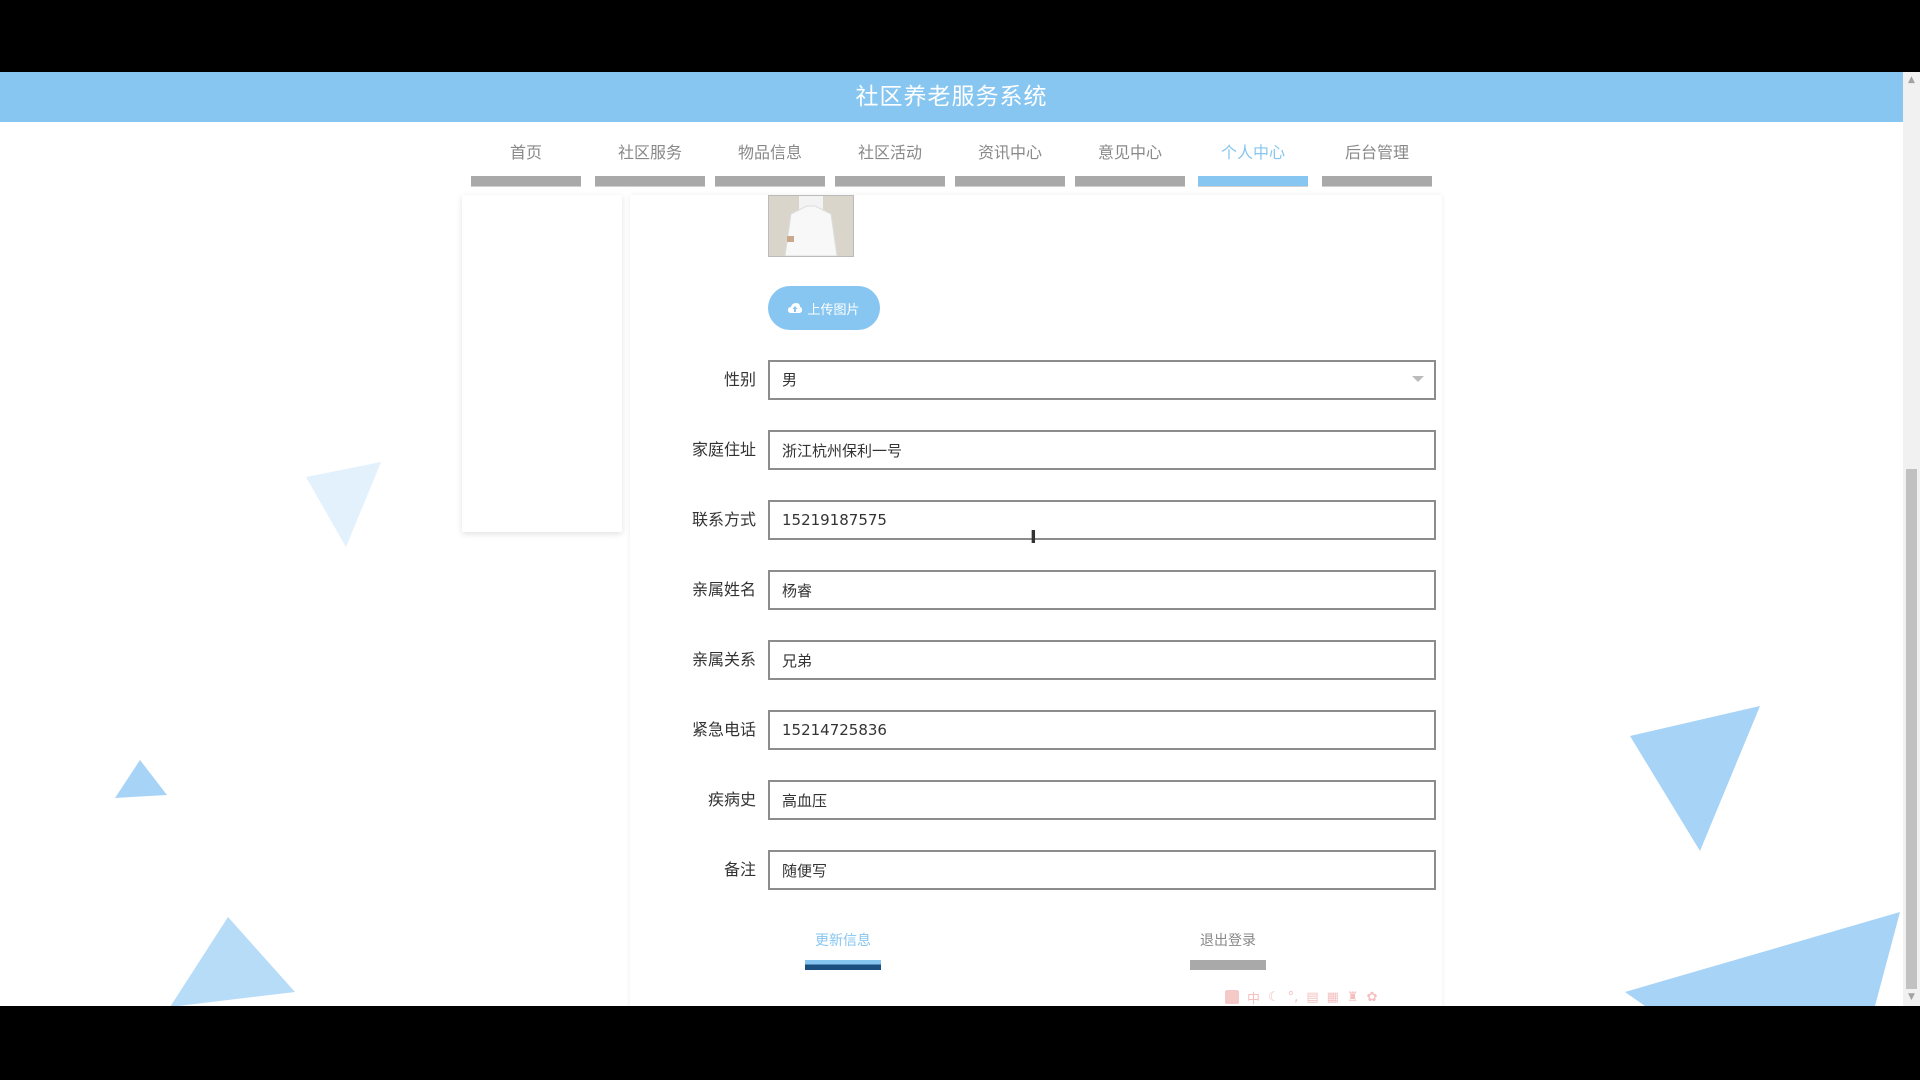 The image size is (1920, 1080). Describe the element at coordinates (1274, 997) in the screenshot. I see `moon-icon: ☾` at that location.